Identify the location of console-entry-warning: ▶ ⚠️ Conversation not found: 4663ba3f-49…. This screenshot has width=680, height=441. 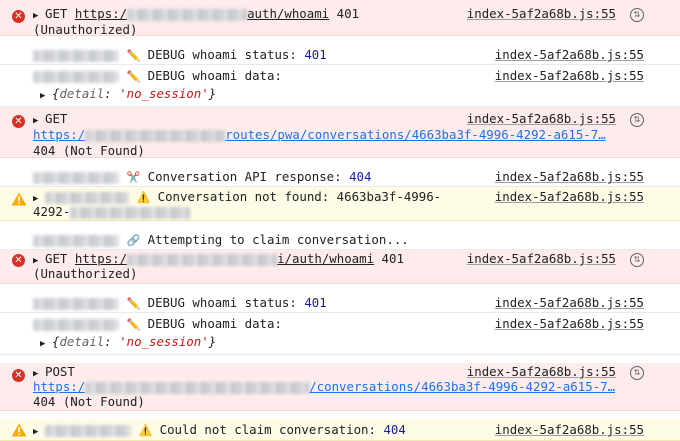
(340, 204).